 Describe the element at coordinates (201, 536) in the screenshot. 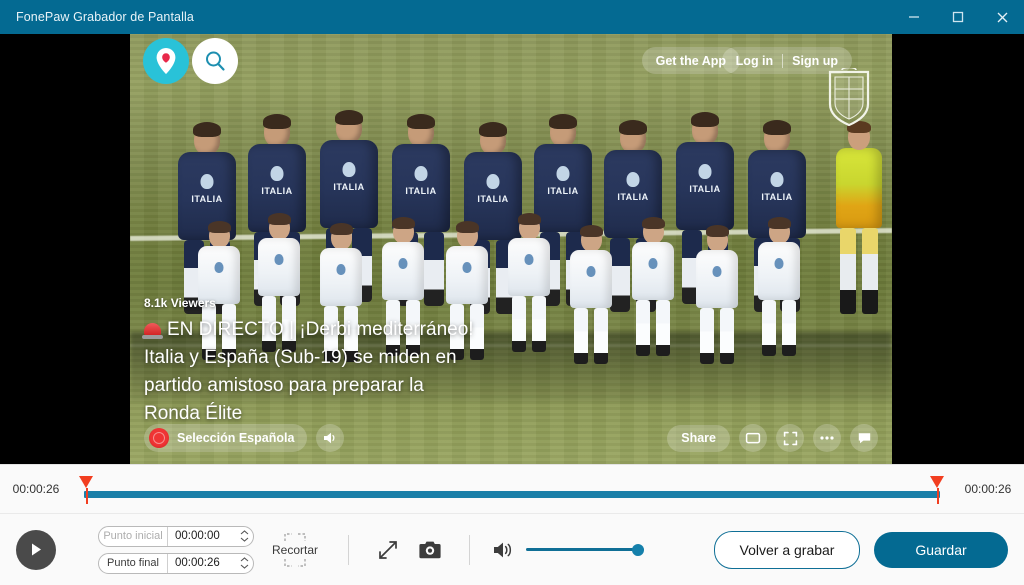

I see `start-point-value: 00:00:00` at that location.